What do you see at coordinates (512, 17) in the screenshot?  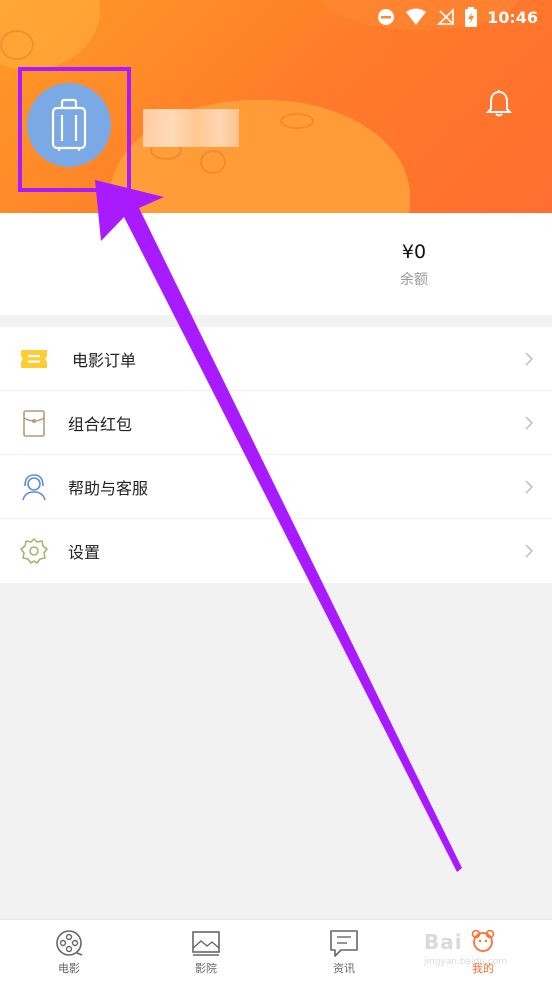 I see `status-time: 10:46` at bounding box center [512, 17].